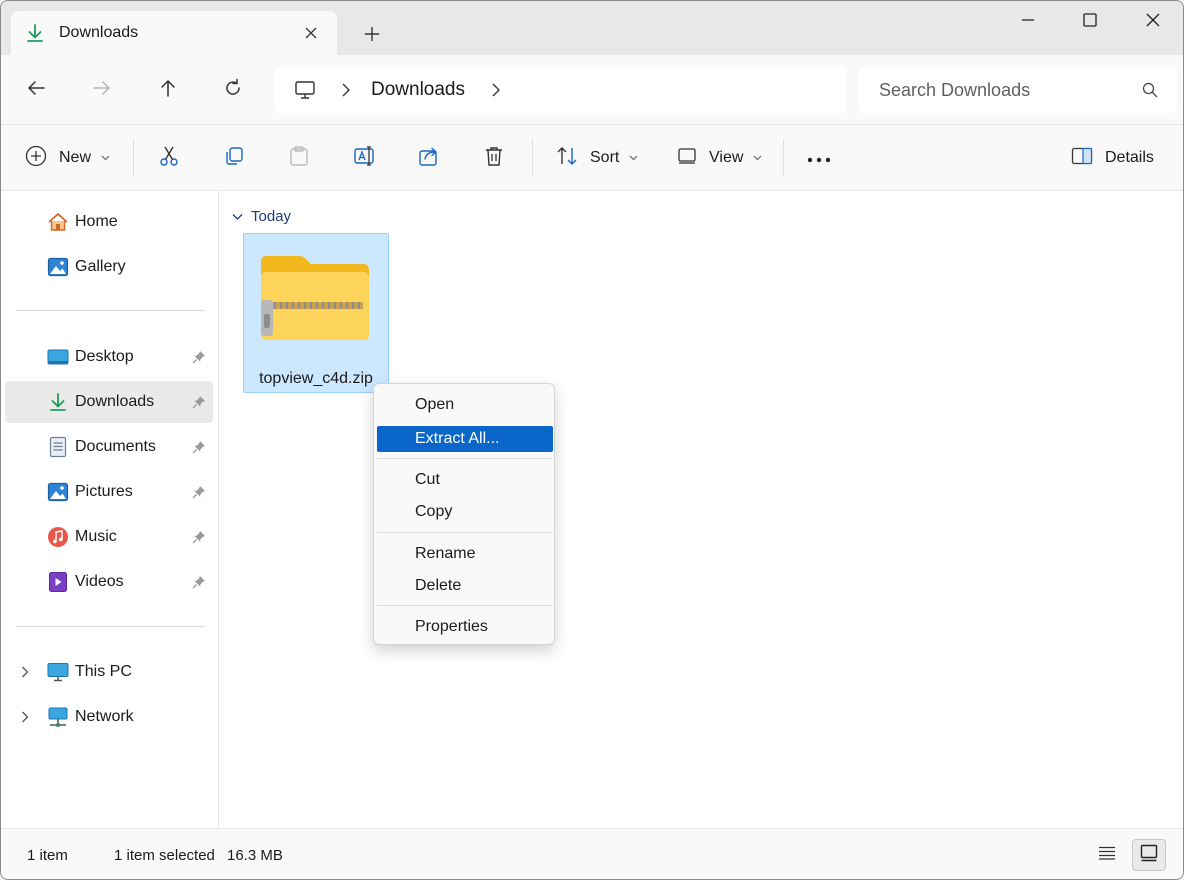  Describe the element at coordinates (592, 853) in the screenshot. I see `status-bar: 1 item 1 item selected 16.3 MB` at that location.